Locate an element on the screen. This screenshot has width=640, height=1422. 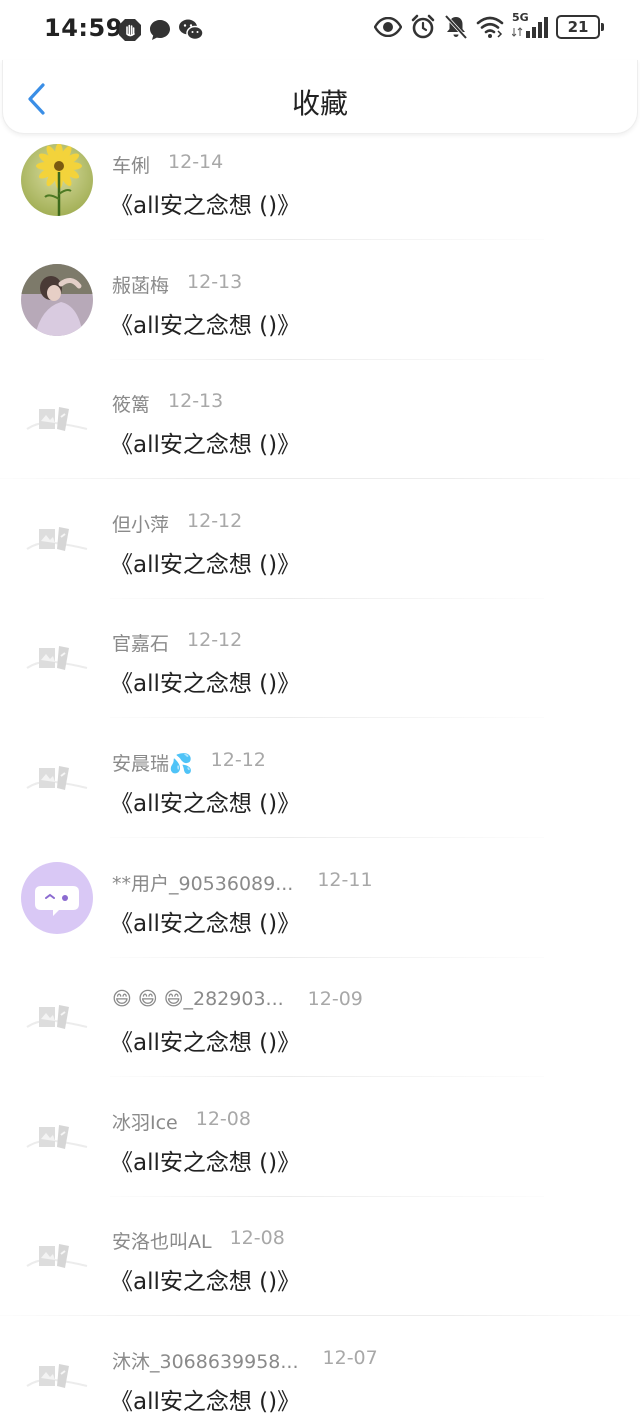
item-meta: 官嘉石 12-12 is located at coordinates (177, 642).